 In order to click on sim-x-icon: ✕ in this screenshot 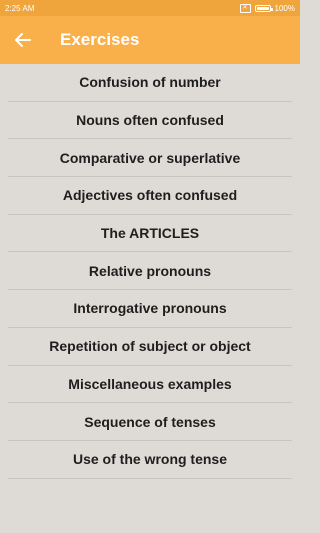, I will do `click(245, 8)`.